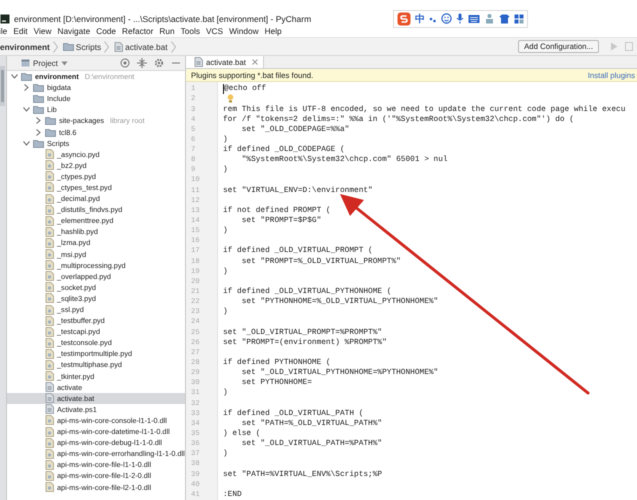 The width and height of the screenshot is (637, 500). I want to click on menu-item: Edit, so click(20, 31).